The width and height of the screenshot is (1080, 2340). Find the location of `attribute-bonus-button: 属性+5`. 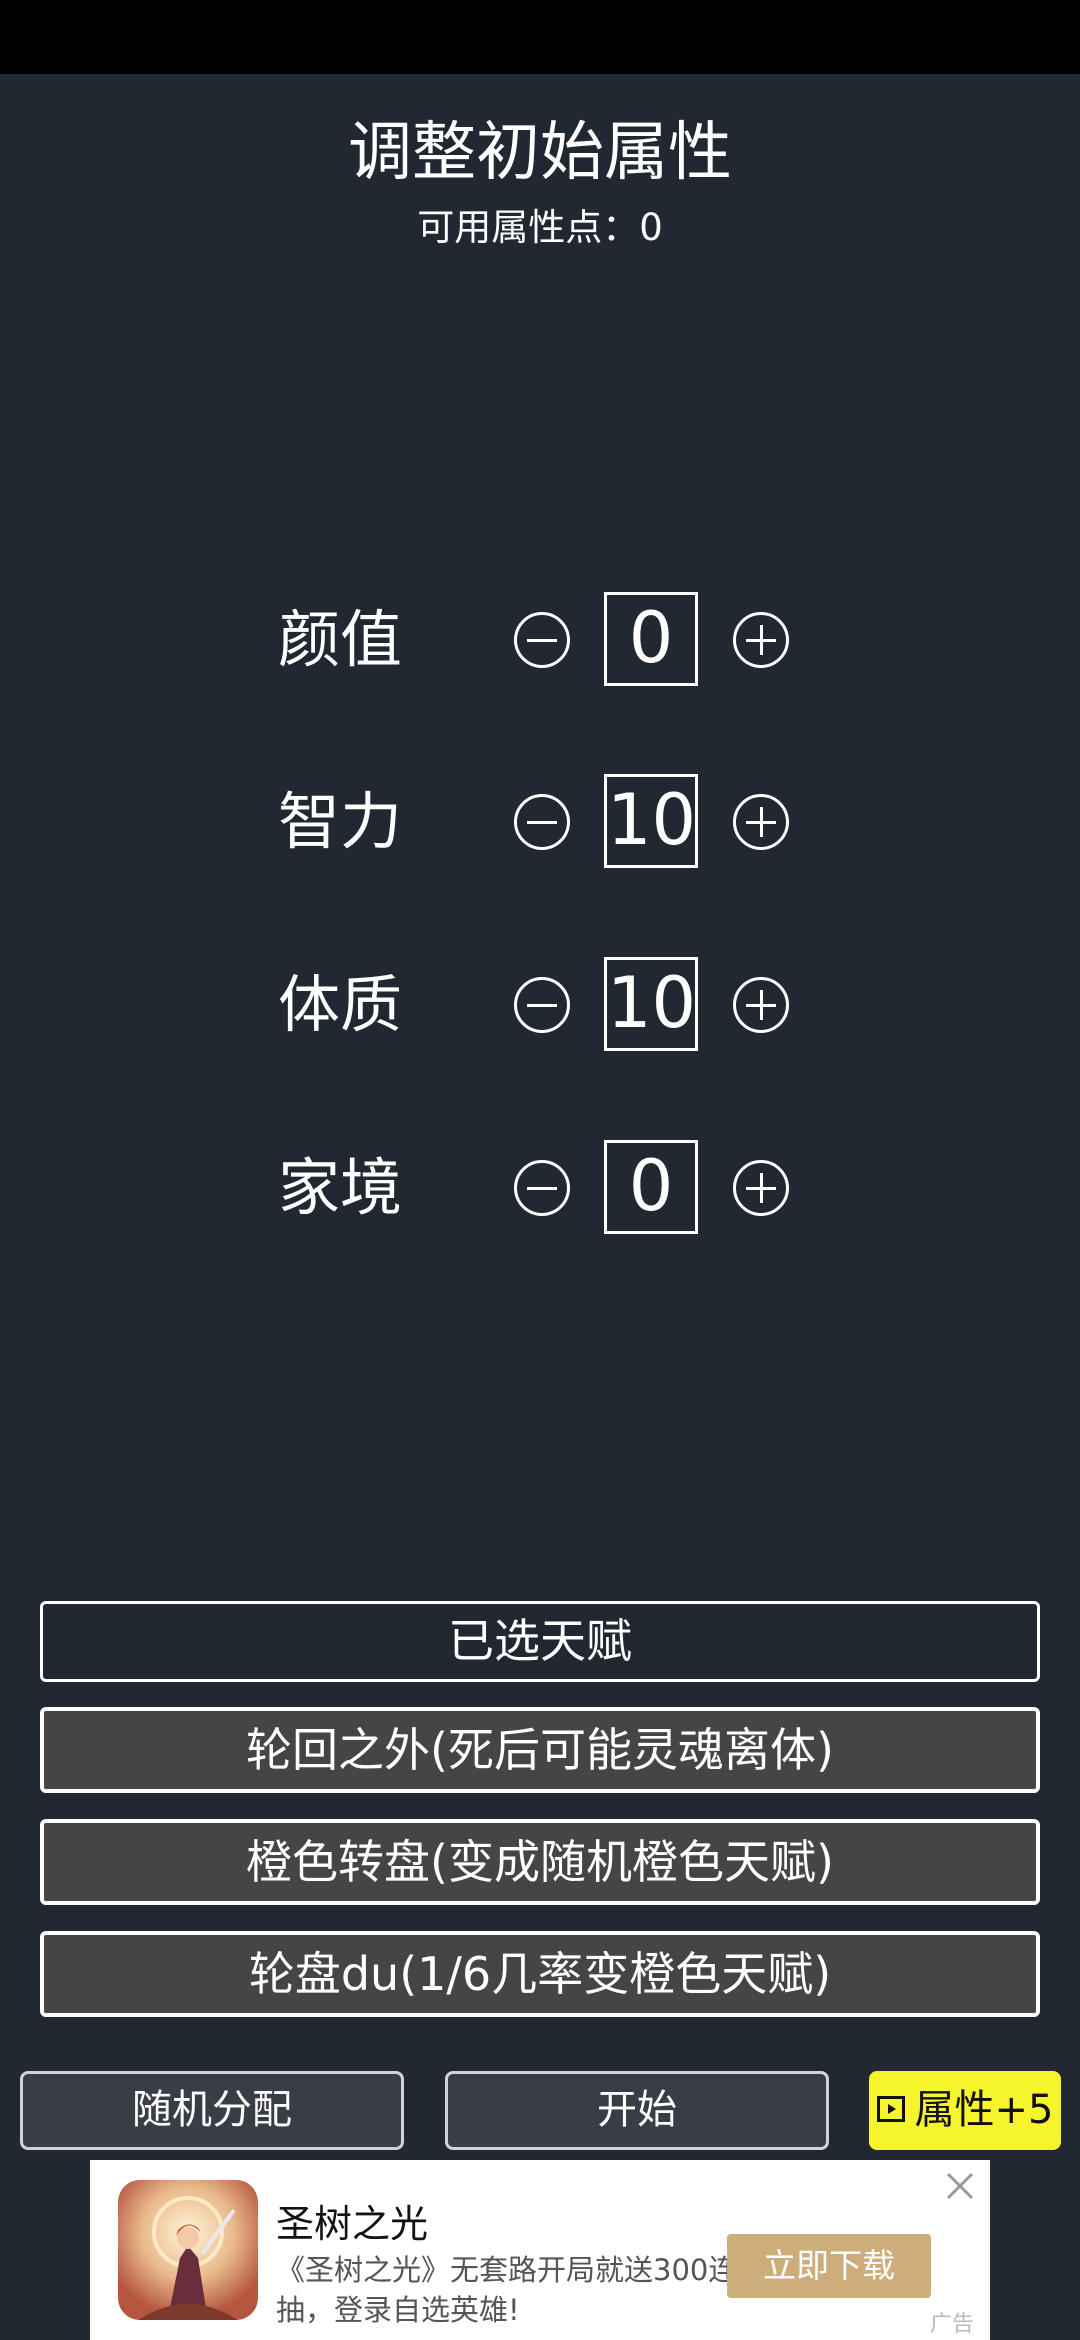

attribute-bonus-button: 属性+5 is located at coordinates (965, 2110).